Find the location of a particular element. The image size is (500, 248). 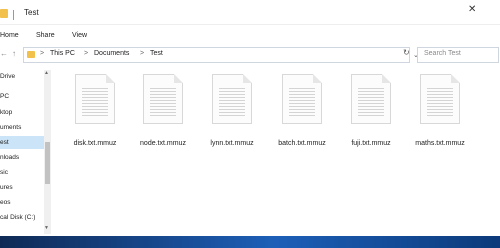

file-name: lynn.txt.mmuz is located at coordinates (232, 143).